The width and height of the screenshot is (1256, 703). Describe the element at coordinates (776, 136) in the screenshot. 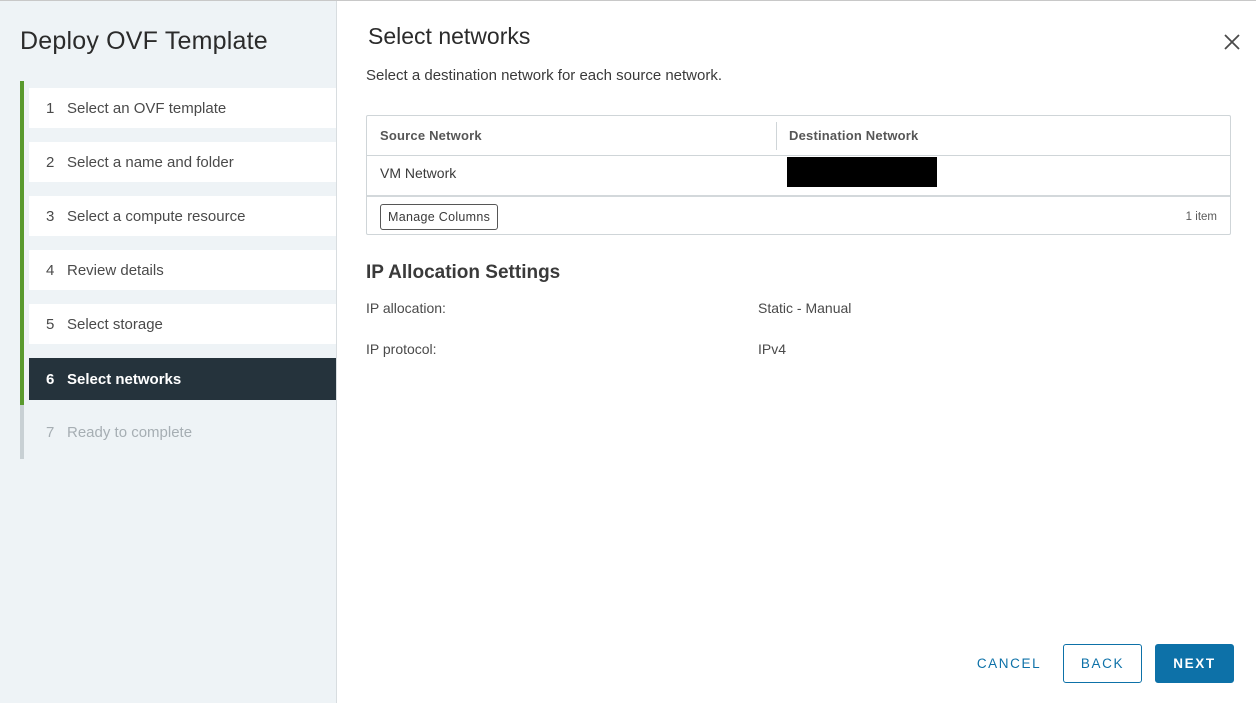

I see `column-separator` at that location.